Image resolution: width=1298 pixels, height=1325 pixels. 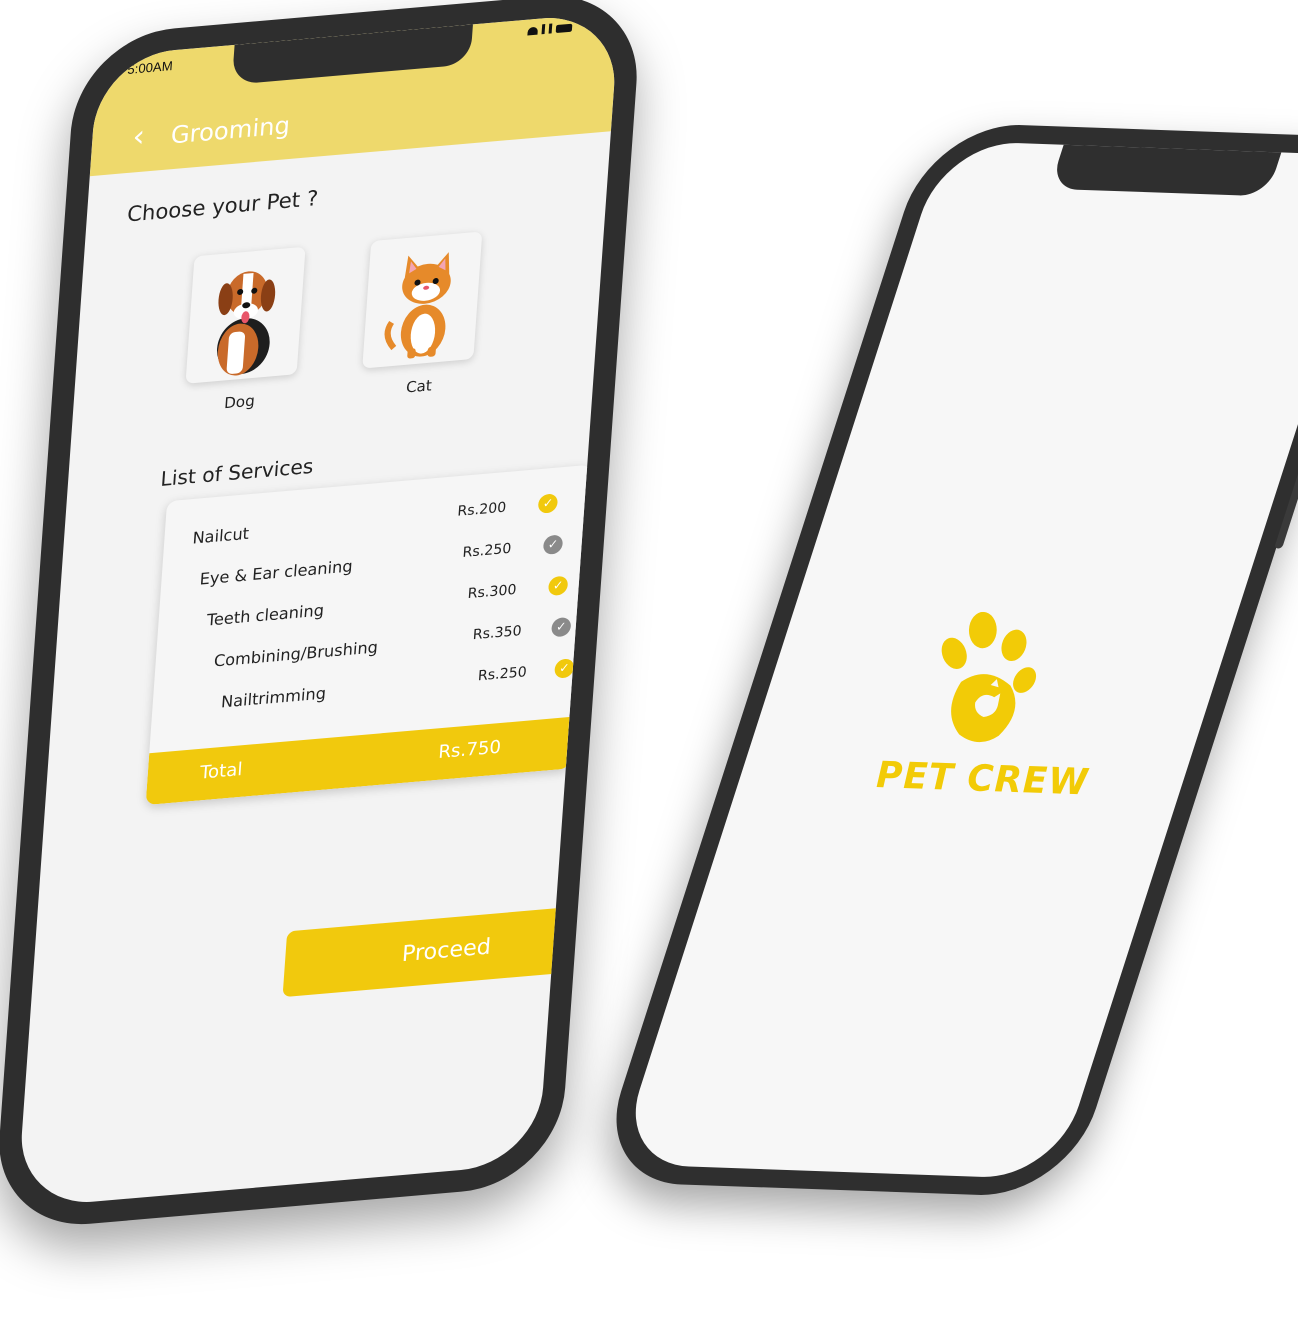 I want to click on brand-logo: PET CREW, so click(x=985, y=706).